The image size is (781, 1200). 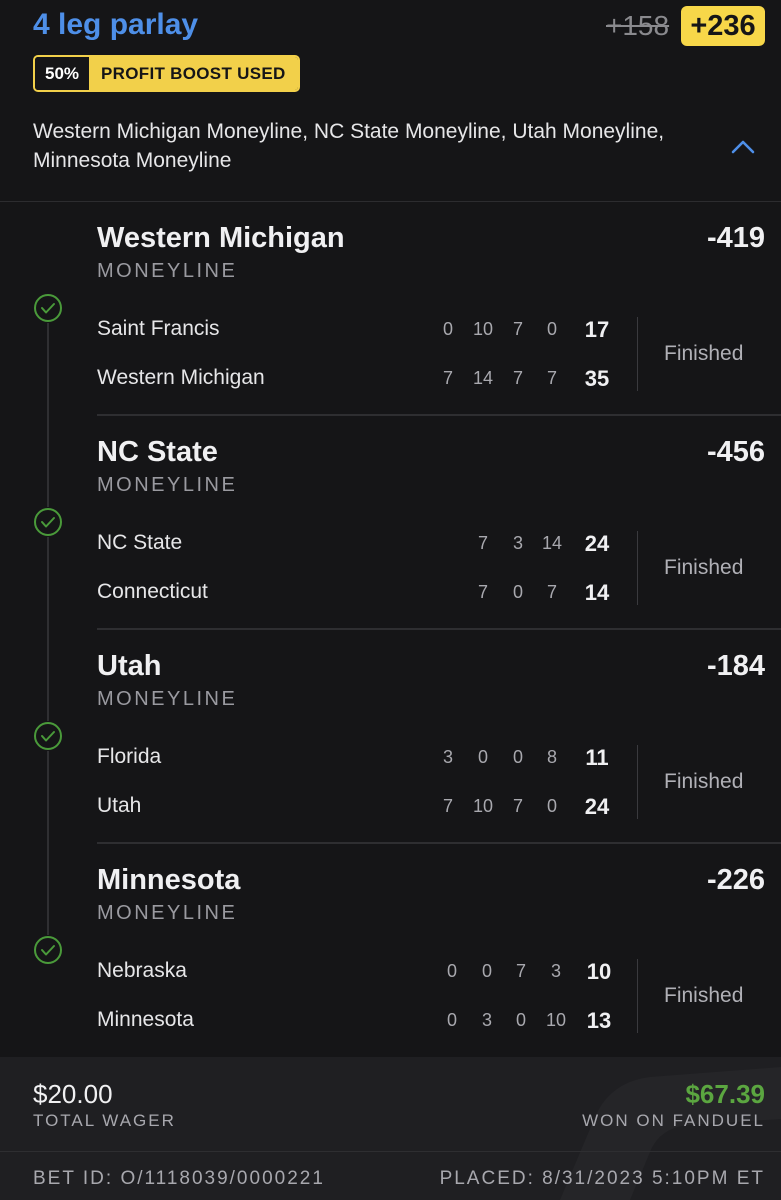 I want to click on total-wager-label: TOTAL WAGER, so click(x=104, y=1120).